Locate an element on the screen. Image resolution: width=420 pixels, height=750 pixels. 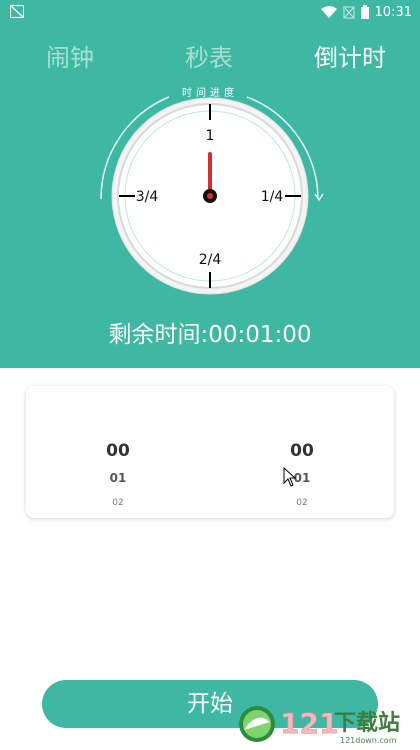
watermark-logo: 121 下载站 121down.com is located at coordinates (328, 723).